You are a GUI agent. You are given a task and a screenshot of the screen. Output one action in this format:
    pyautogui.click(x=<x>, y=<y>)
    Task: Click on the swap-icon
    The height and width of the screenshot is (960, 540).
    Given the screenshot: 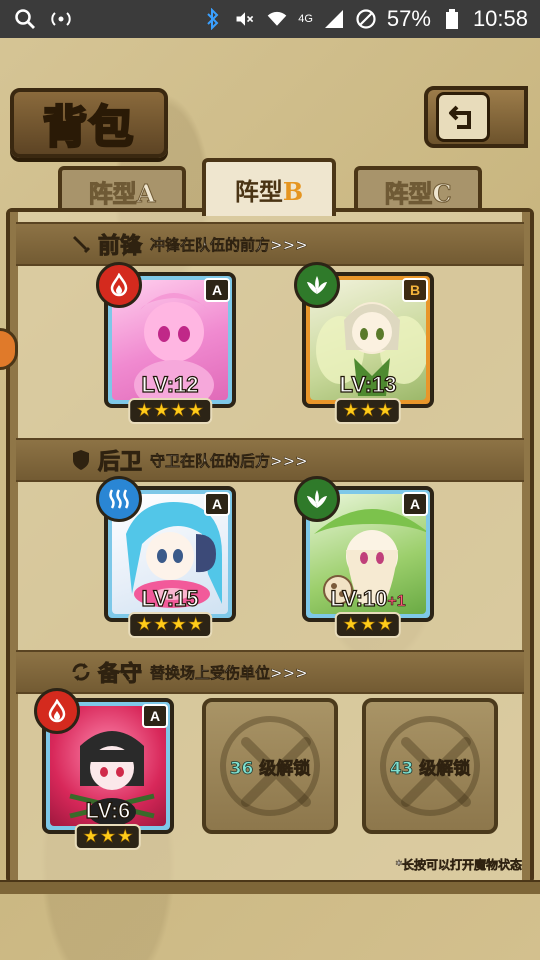 What is the action you would take?
    pyautogui.click(x=81, y=672)
    